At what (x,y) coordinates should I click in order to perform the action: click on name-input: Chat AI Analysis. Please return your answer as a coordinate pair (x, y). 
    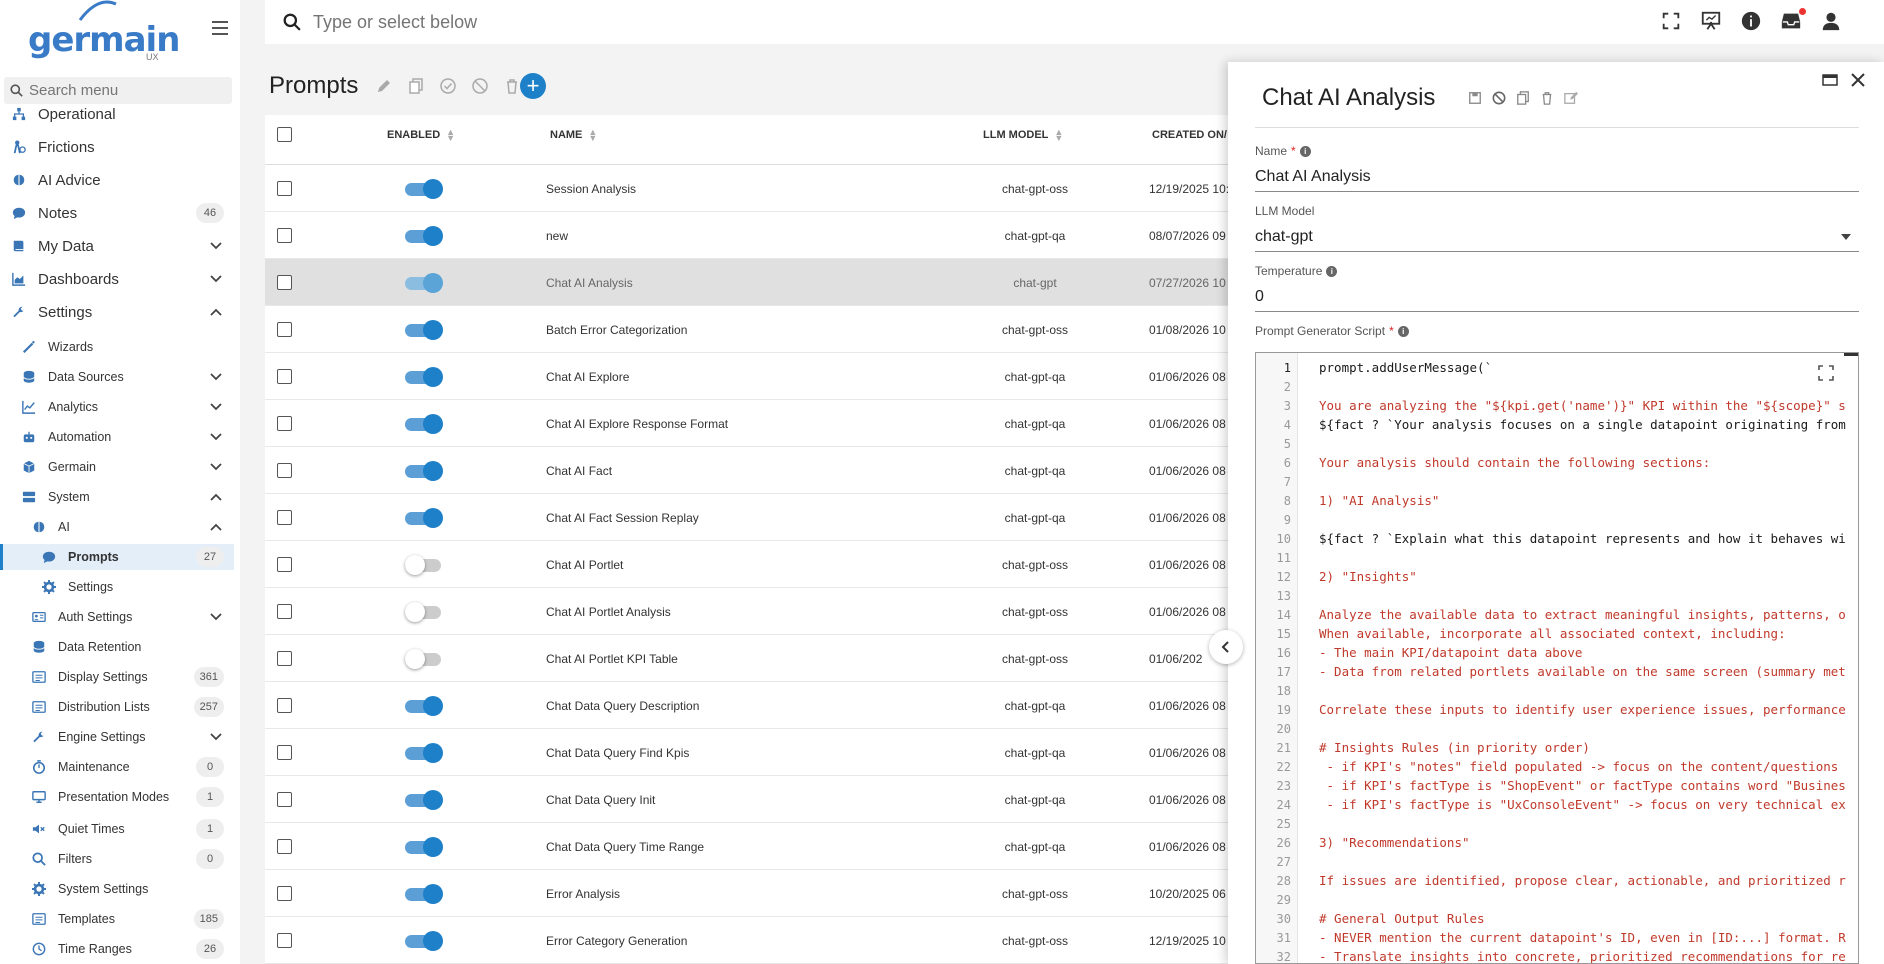
    Looking at the image, I should click on (1557, 178).